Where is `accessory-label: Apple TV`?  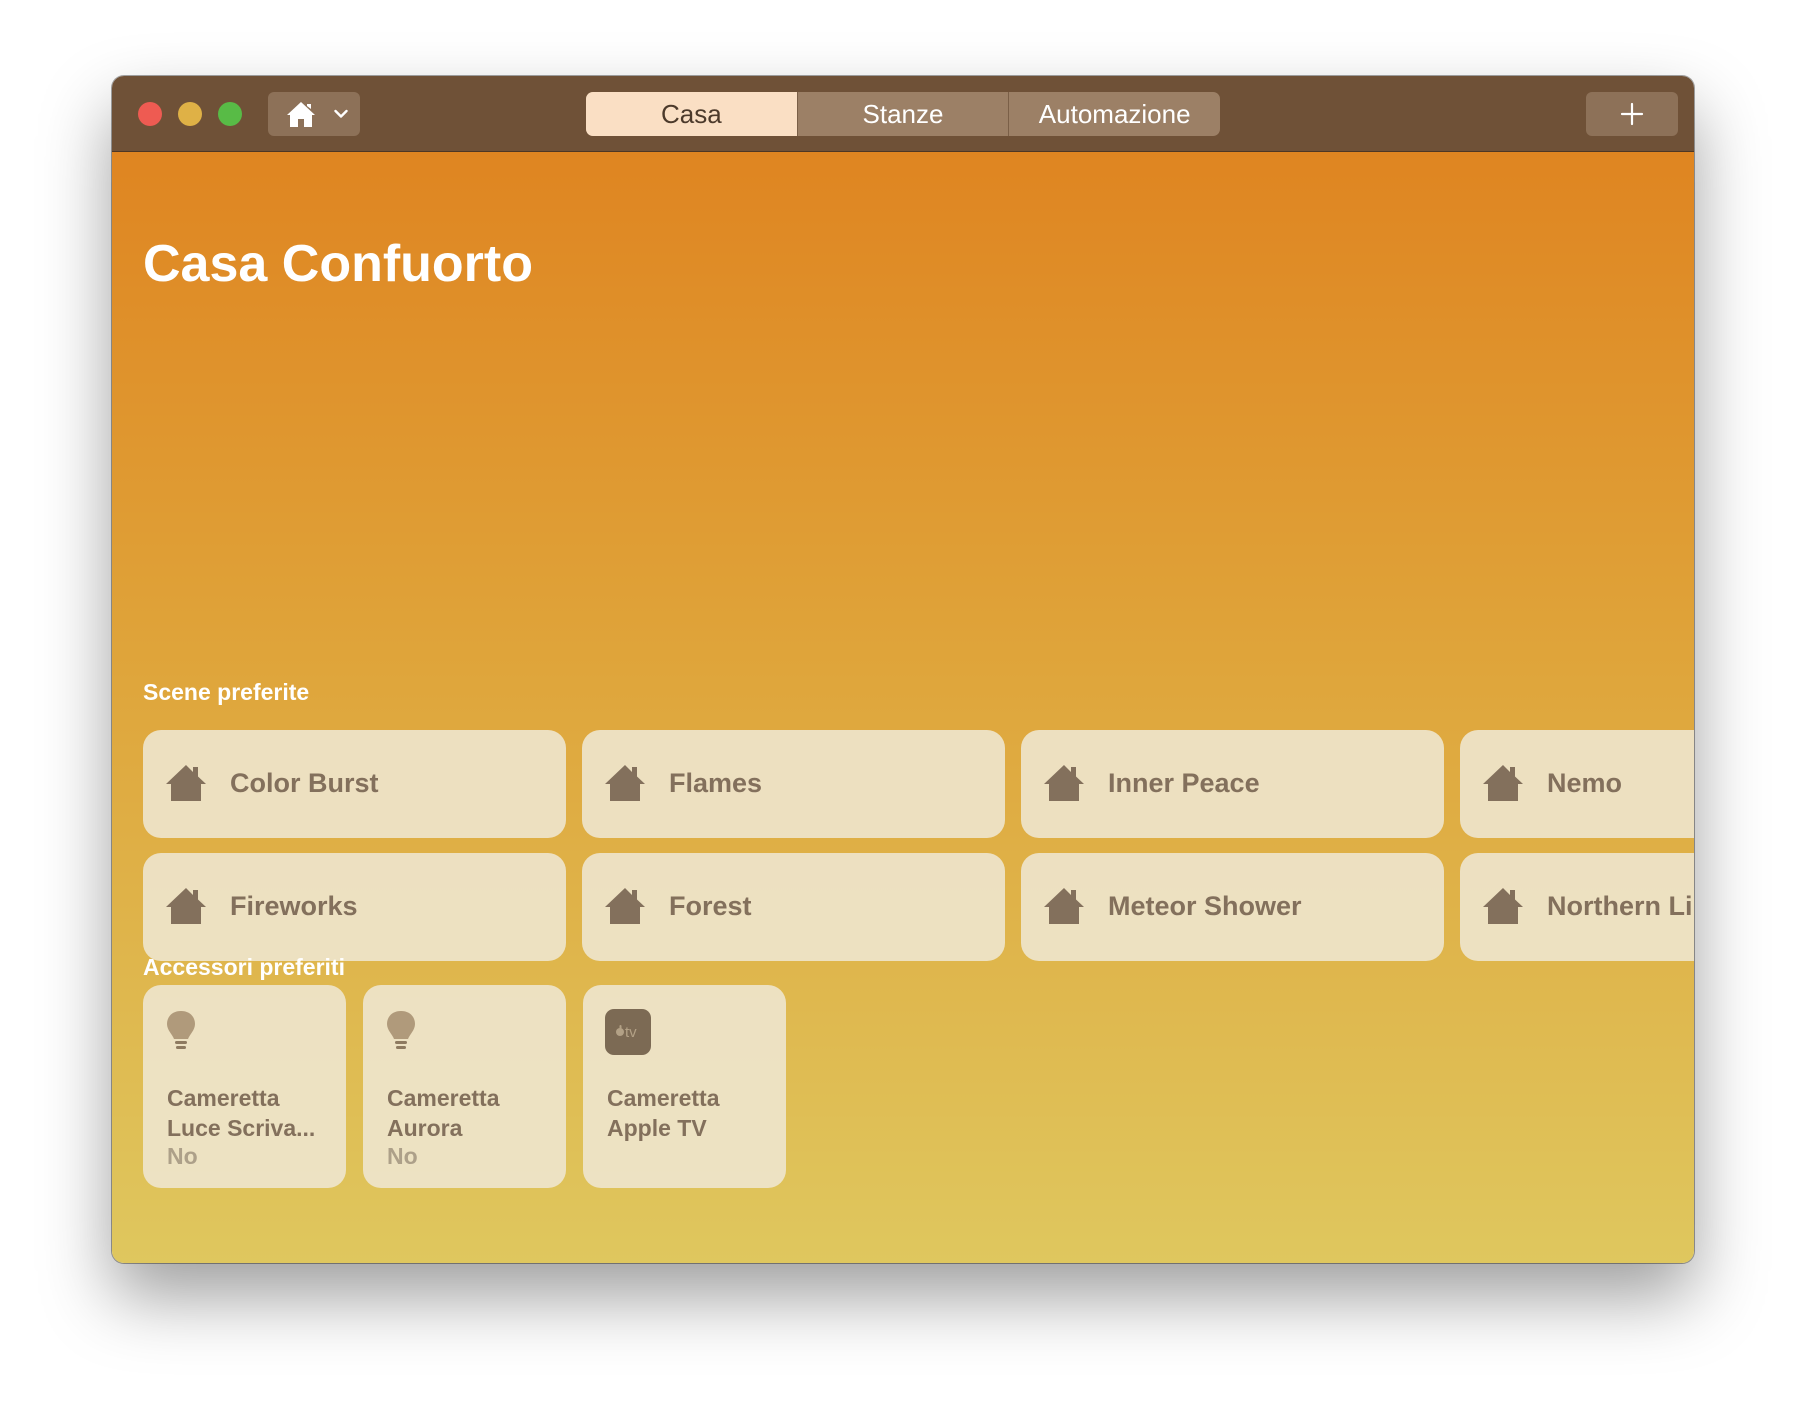
accessory-label: Apple TV is located at coordinates (657, 1128).